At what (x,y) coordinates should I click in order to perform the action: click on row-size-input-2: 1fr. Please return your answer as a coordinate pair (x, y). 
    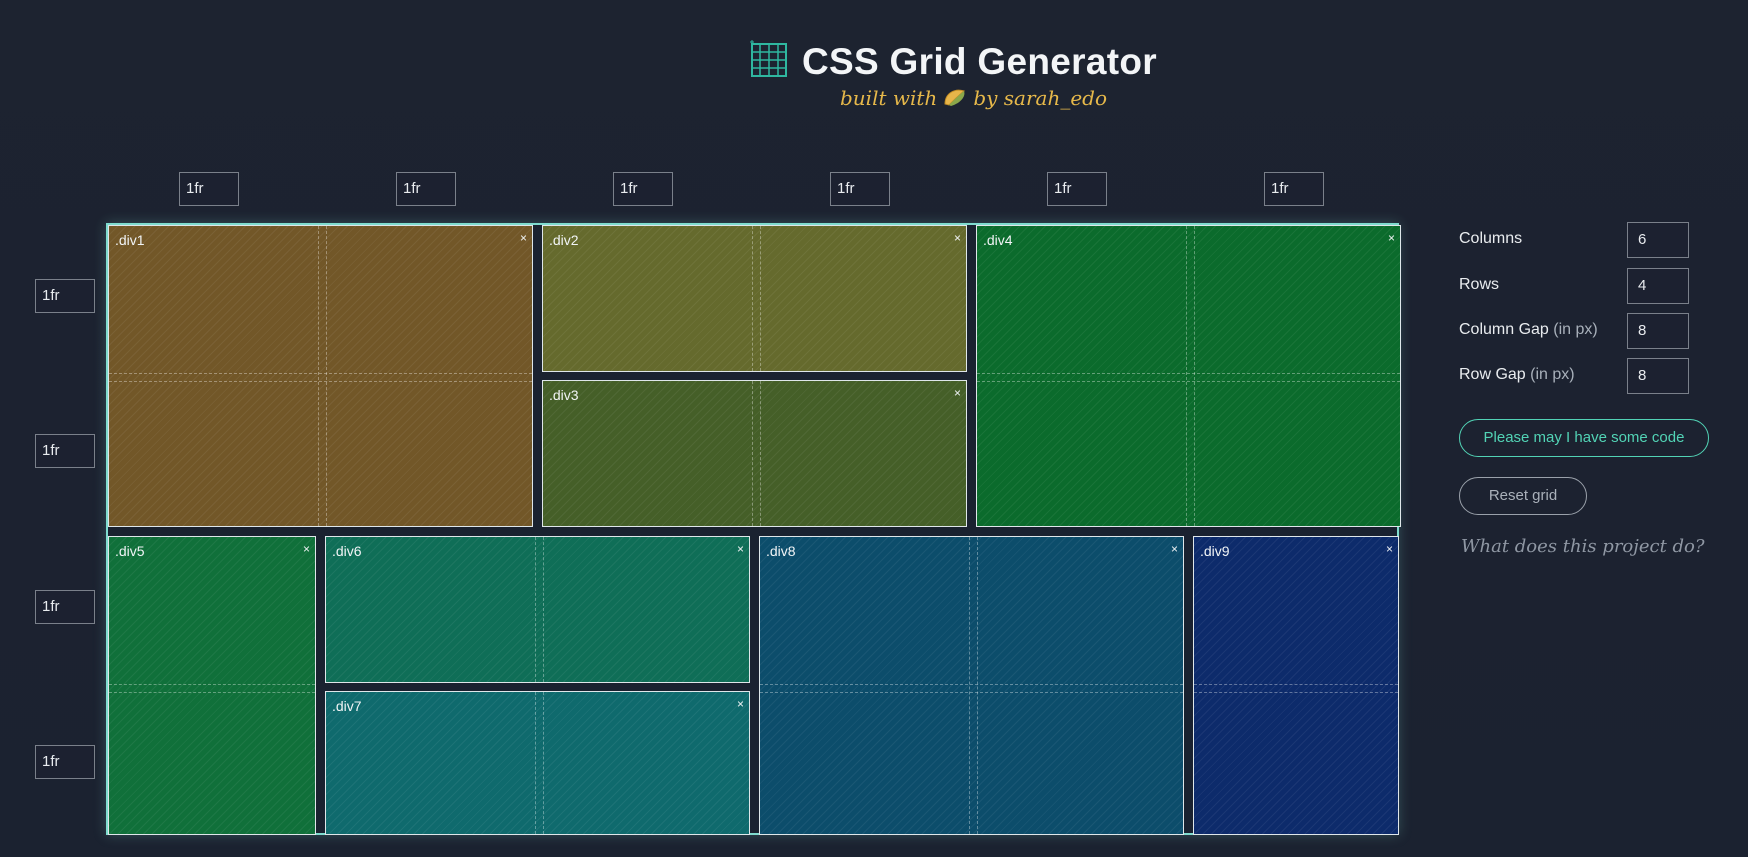
    Looking at the image, I should click on (65, 451).